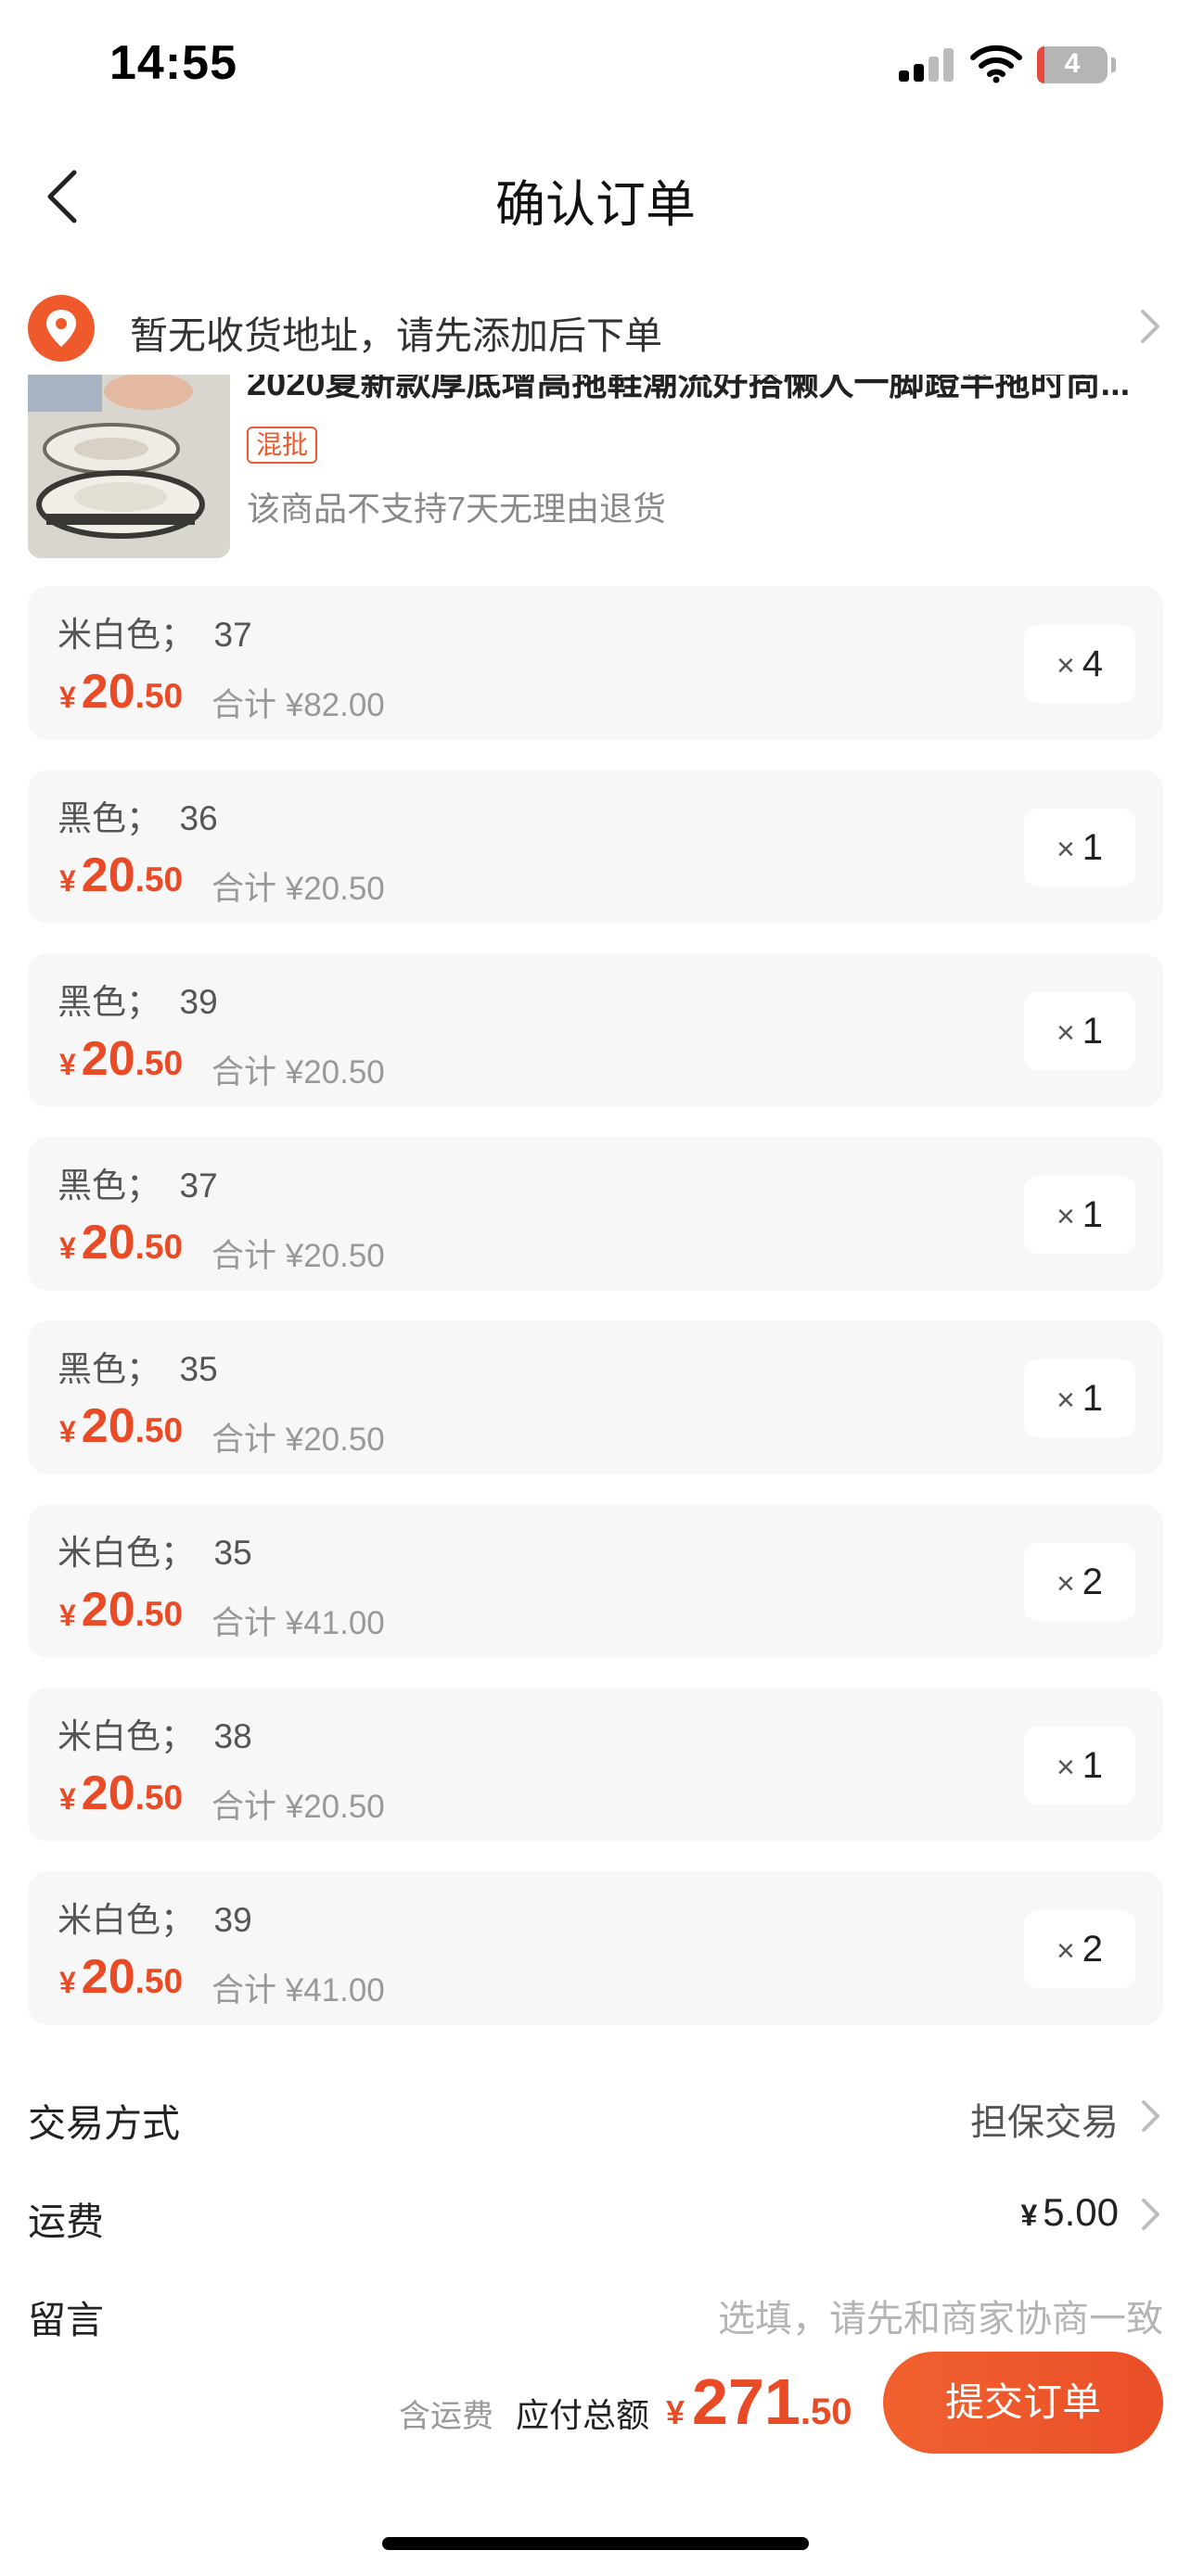 This screenshot has height=2576, width=1191. I want to click on variant-card: 米白色； 37 ¥20.50 合计 ¥82.00 × 4, so click(595, 663).